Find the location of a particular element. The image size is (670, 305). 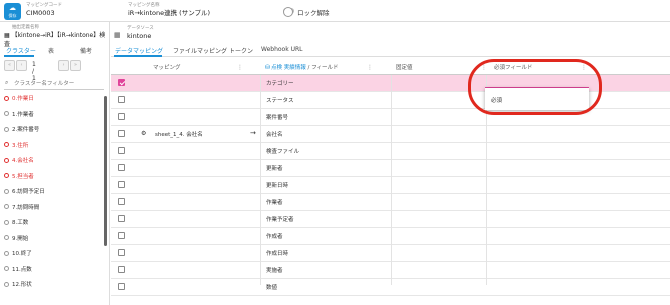

cluster-list-item: 0.作業日 is located at coordinates (19, 99).